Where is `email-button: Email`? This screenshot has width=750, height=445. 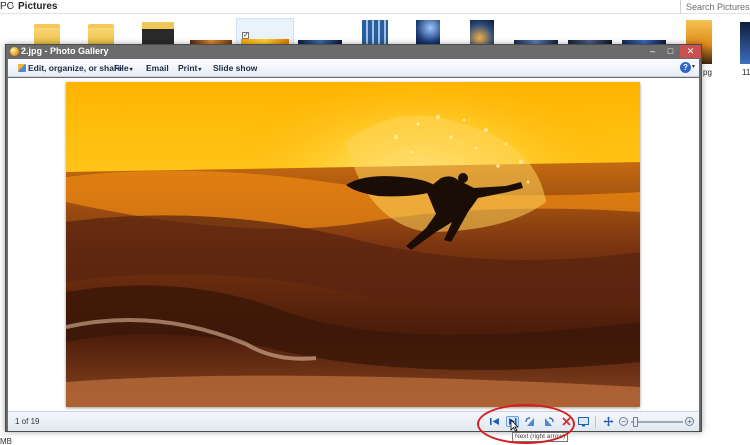
email-button: Email is located at coordinates (157, 68).